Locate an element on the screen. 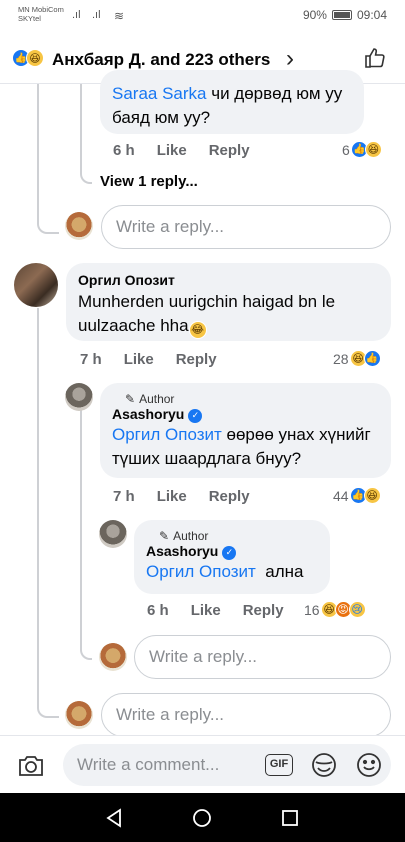 Image resolution: width=405 pixels, height=842 pixels. emoji-icon is located at coordinates (369, 765).